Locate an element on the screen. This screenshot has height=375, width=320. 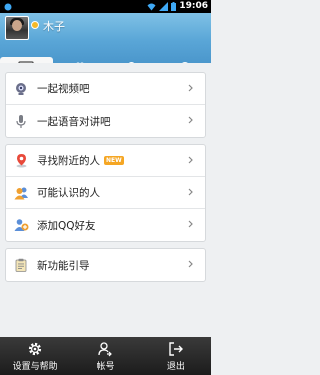
add-friend-icon is located at coordinates (21, 225).